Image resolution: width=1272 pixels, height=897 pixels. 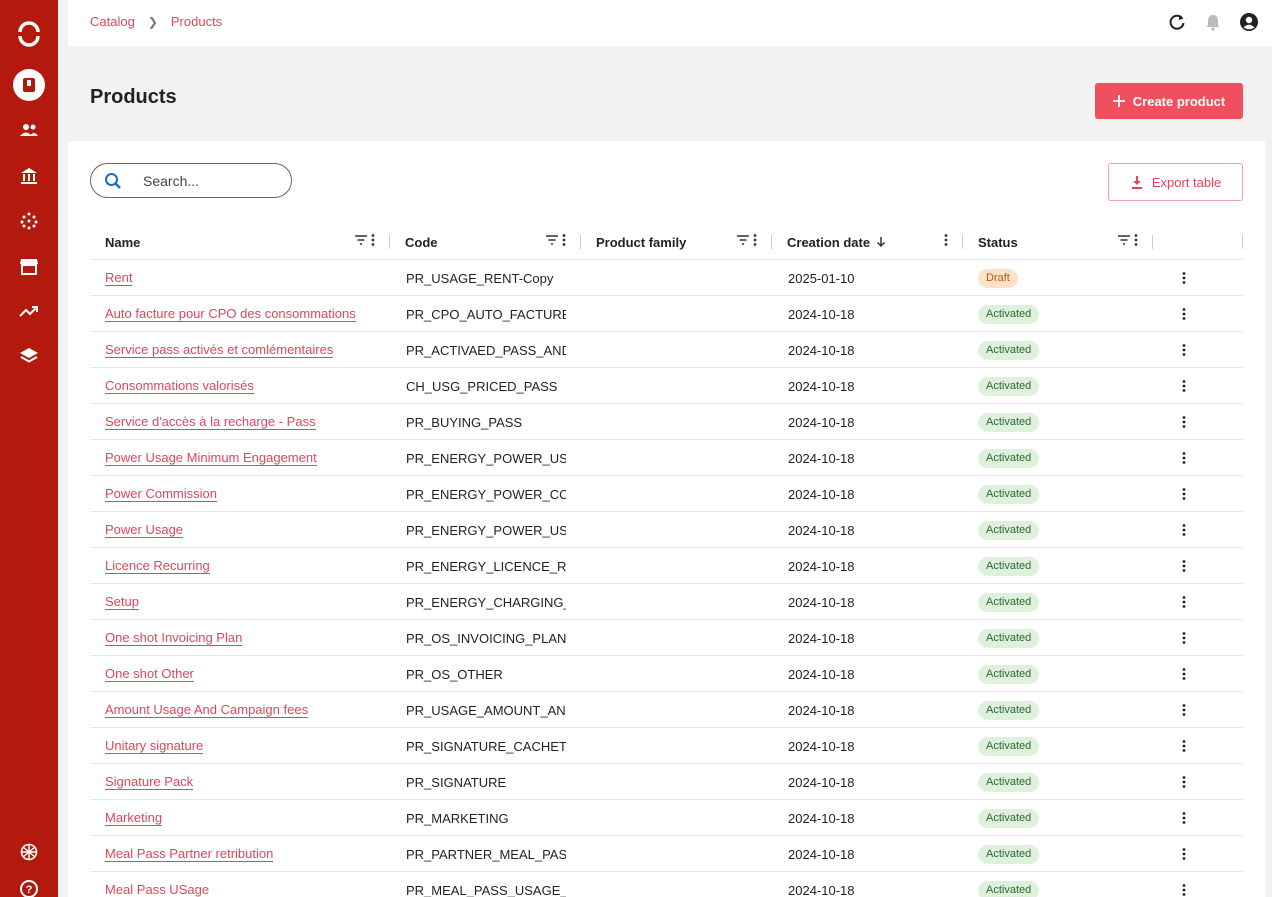 What do you see at coordinates (29, 85) in the screenshot?
I see `catalog-icon` at bounding box center [29, 85].